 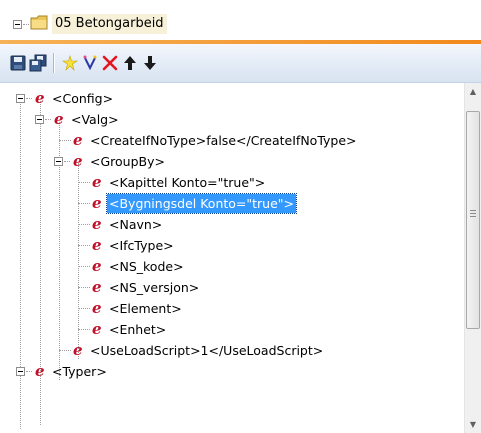 What do you see at coordinates (232, 224) in the screenshot?
I see `tree-node-navn: e <Navn>` at bounding box center [232, 224].